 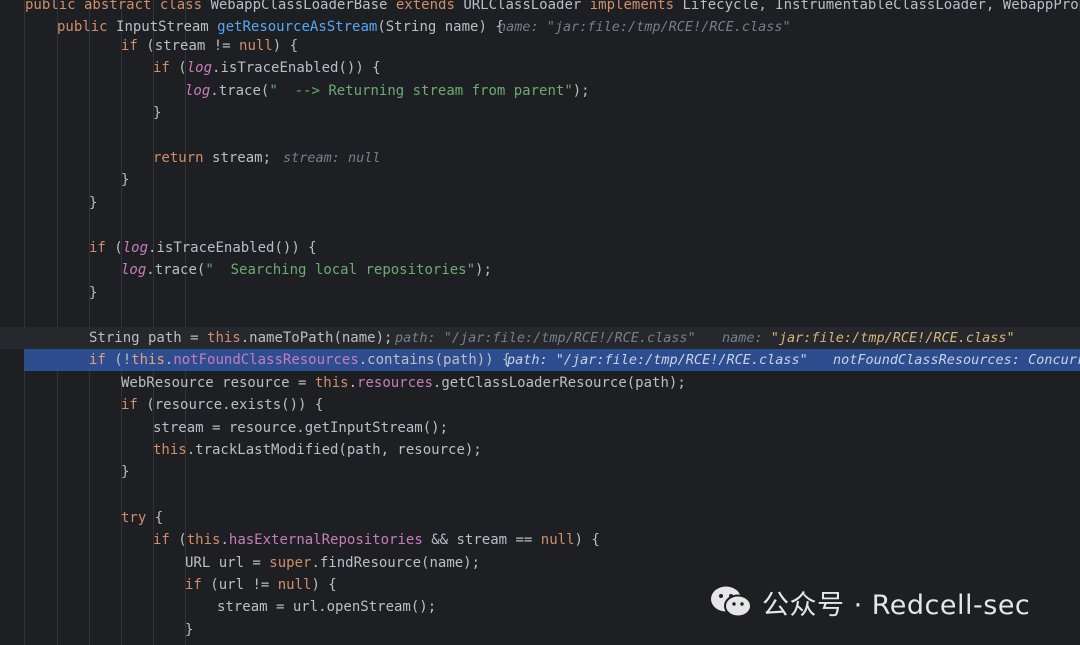 What do you see at coordinates (326, 607) in the screenshot?
I see `code-text: stream = url.openStream();` at bounding box center [326, 607].